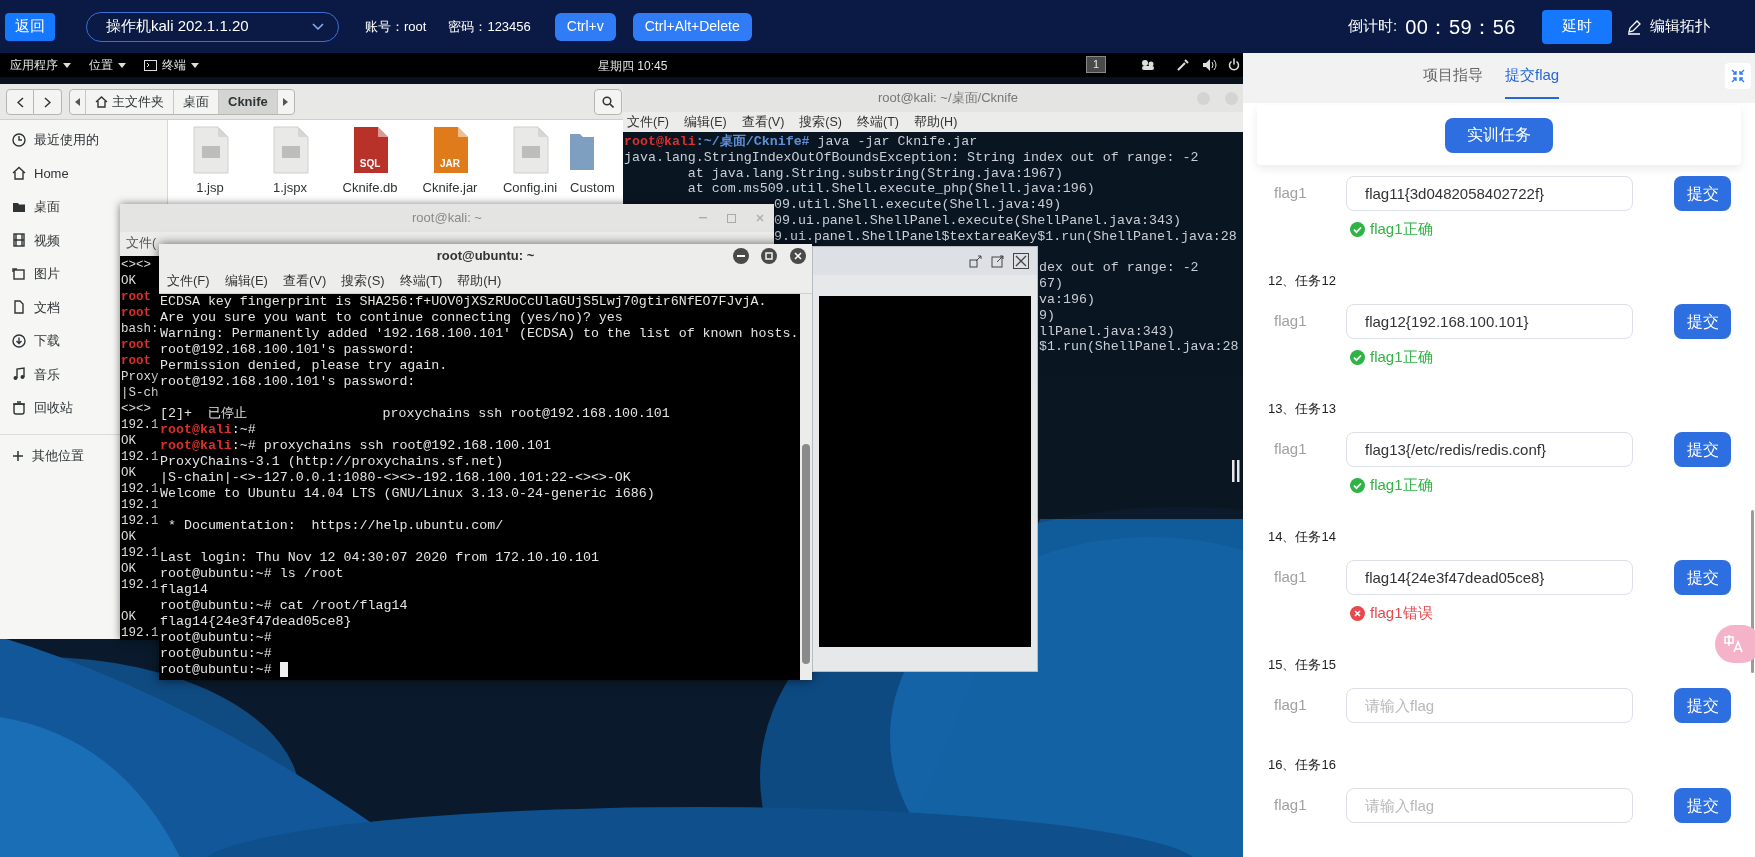  Describe the element at coordinates (1680, 26) in the screenshot. I see `edit-topology-link: 编辑拓扑` at that location.